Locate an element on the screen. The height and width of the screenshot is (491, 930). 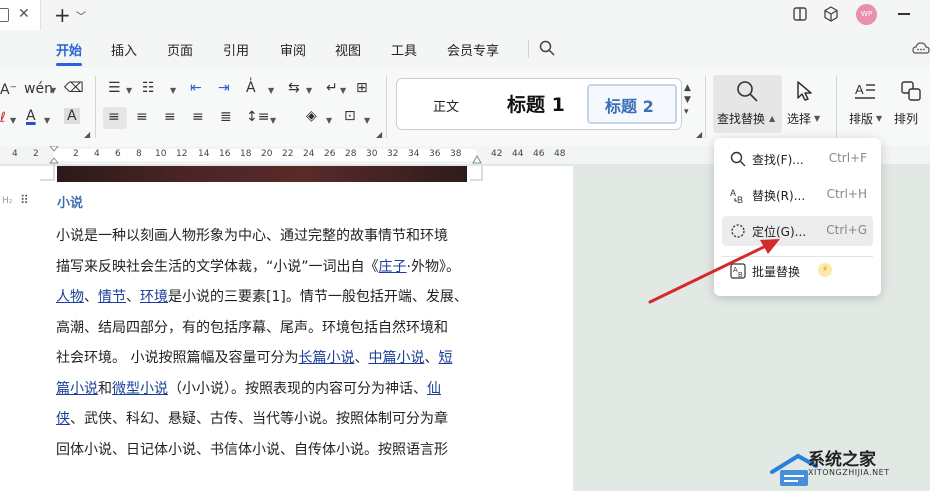
paragraph-line: 侠、武侠、科幻、悬疑、古传、当代等小说。按照体制可分为章 is located at coordinates (252, 418).